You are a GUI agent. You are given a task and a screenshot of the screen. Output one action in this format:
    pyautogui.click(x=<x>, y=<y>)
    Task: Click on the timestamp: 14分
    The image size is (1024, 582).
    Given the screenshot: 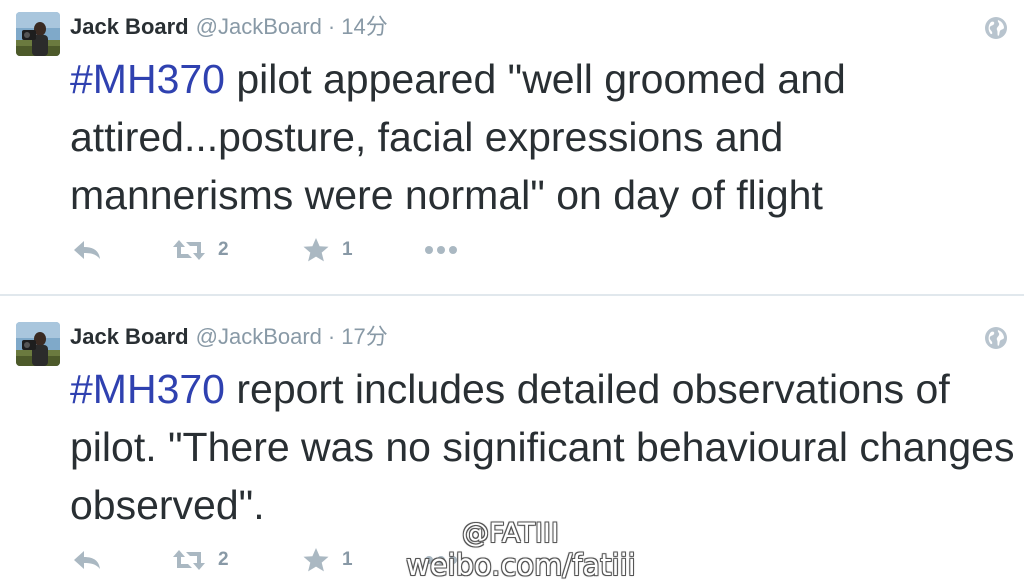 What is the action you would take?
    pyautogui.click(x=364, y=27)
    